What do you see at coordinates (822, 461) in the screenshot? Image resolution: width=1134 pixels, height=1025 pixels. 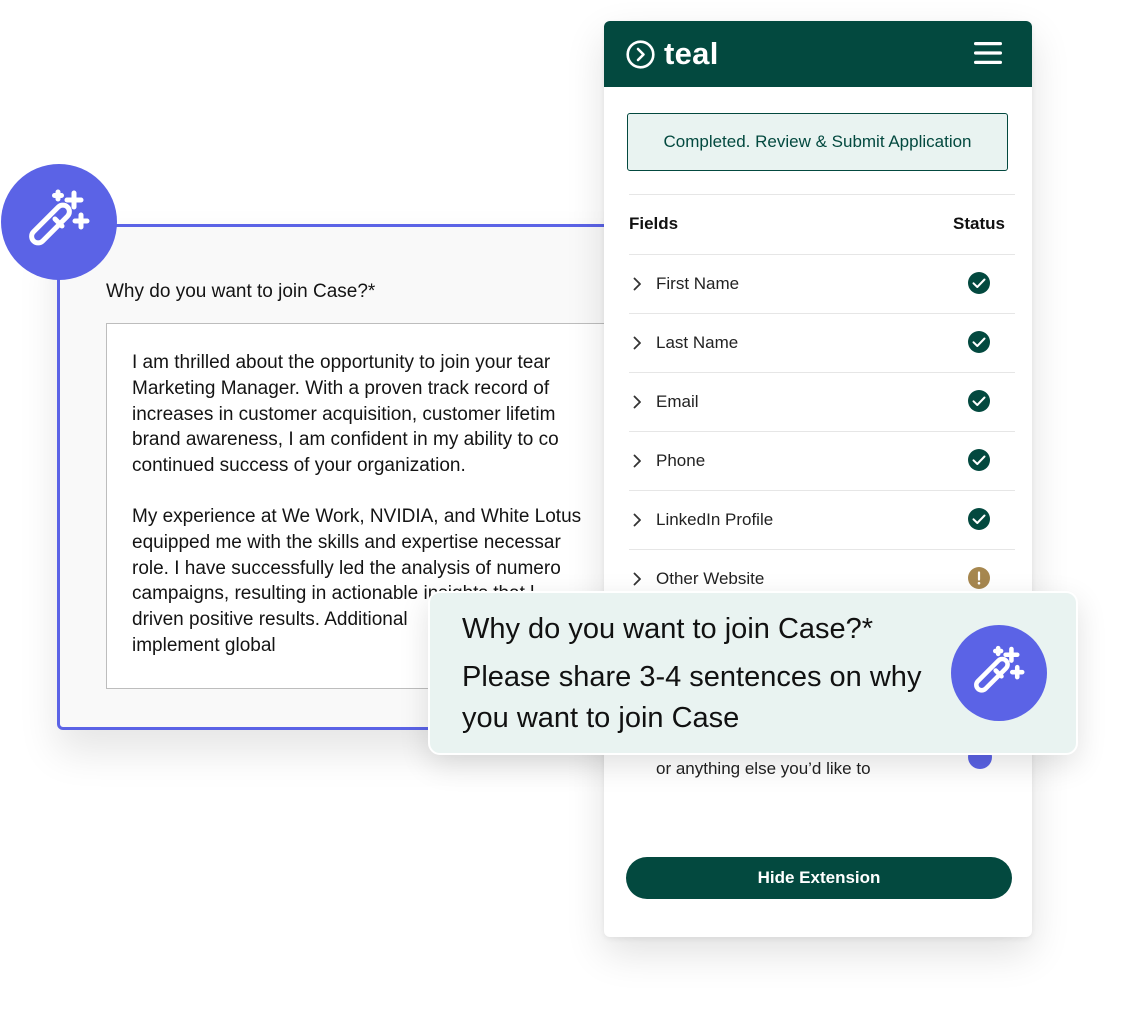 I see `field-row: Phone` at bounding box center [822, 461].